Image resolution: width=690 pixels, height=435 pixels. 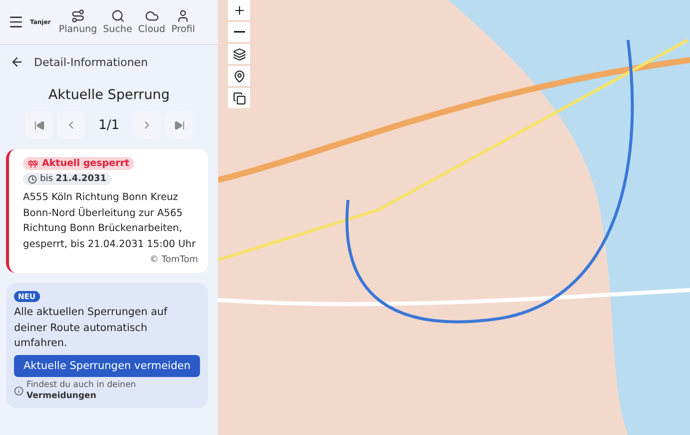 I want to click on last-button, so click(x=179, y=125).